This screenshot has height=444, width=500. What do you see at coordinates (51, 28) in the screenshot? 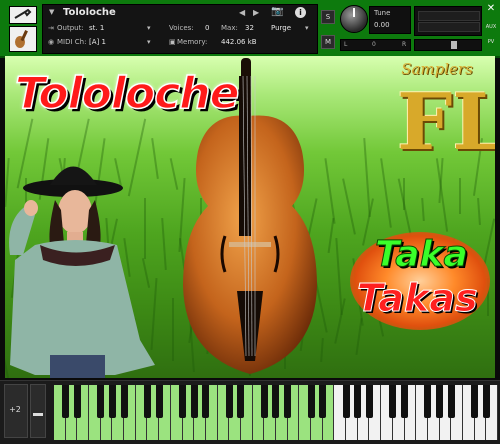
I see `output-icon: ⇥` at bounding box center [51, 28].